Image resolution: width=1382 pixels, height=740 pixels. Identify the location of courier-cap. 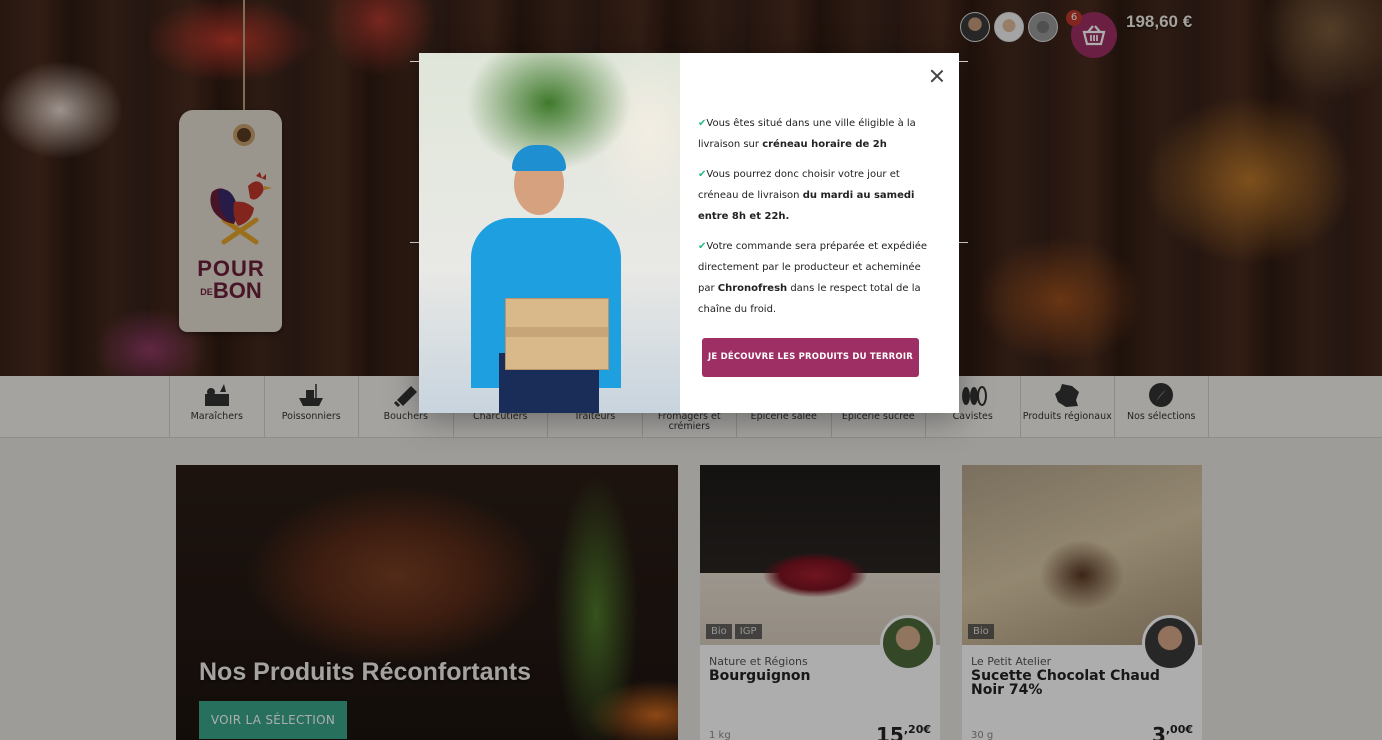
(539, 158).